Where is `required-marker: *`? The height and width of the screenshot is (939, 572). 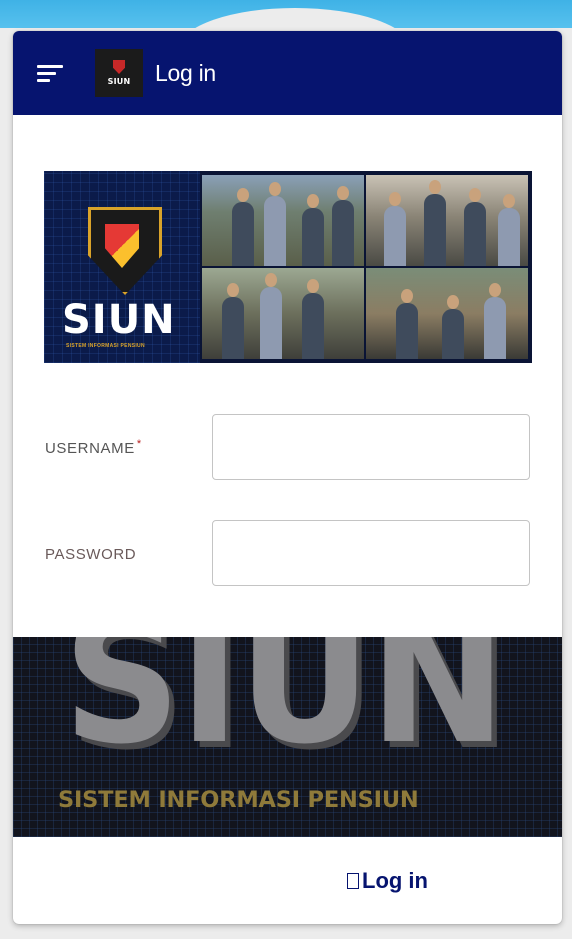
required-marker: * is located at coordinates (139, 444).